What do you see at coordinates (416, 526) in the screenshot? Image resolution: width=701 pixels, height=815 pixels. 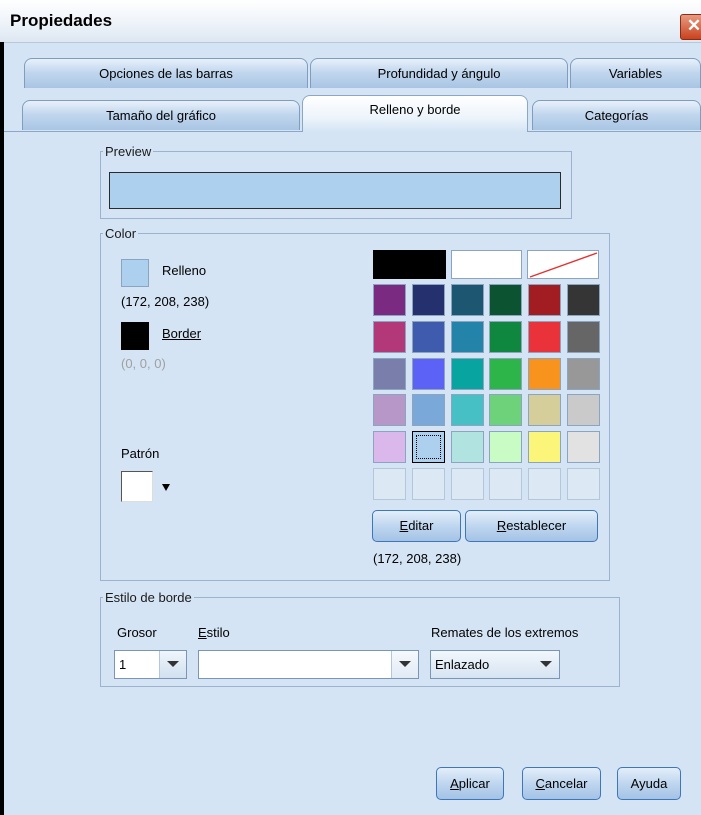 I see `edit-button: Editar` at bounding box center [416, 526].